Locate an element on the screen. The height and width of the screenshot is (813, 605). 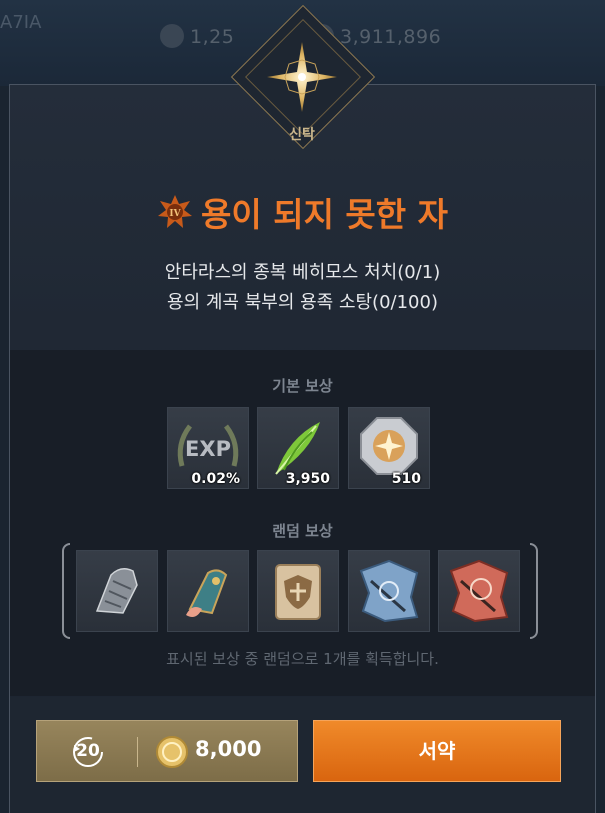
divider is located at coordinates (137, 752).